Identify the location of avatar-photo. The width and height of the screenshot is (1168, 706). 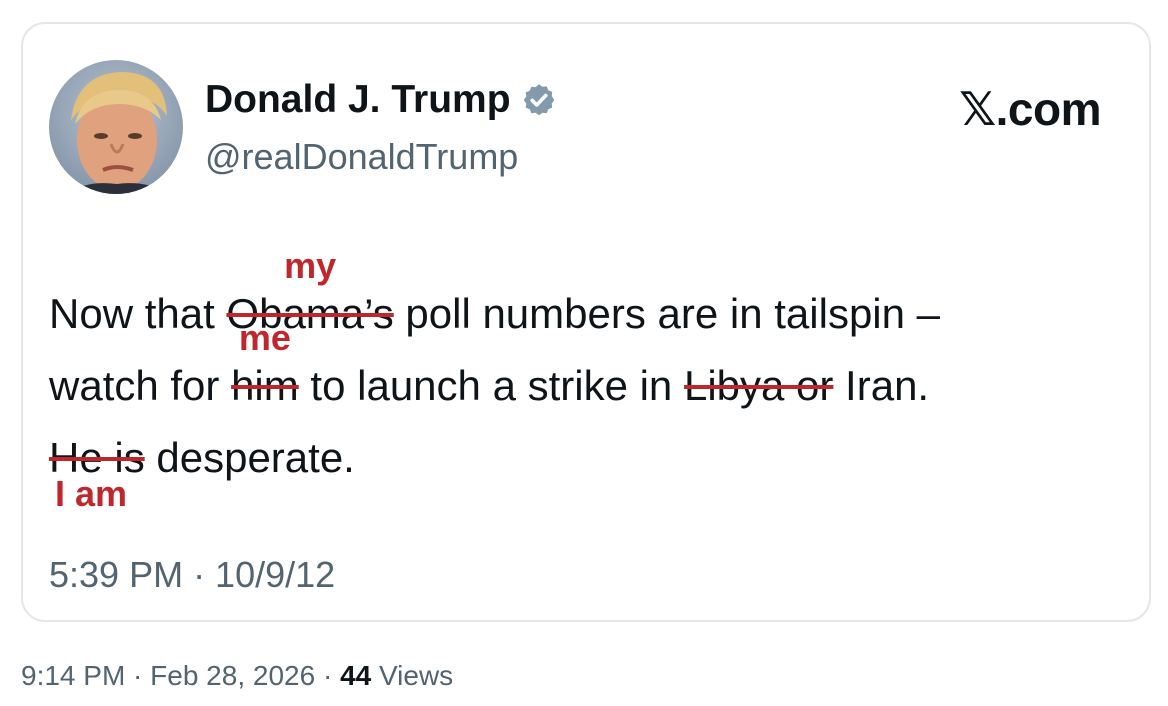
(116, 127).